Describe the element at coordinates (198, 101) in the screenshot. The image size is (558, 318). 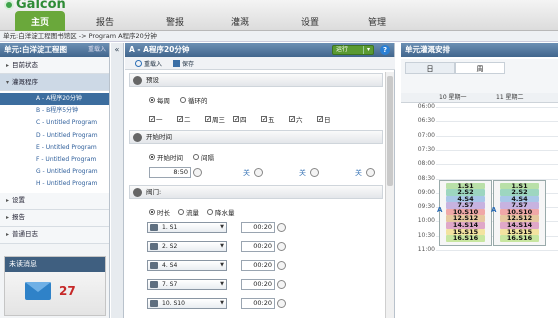
I see `cyclic-label: 循环的` at that location.